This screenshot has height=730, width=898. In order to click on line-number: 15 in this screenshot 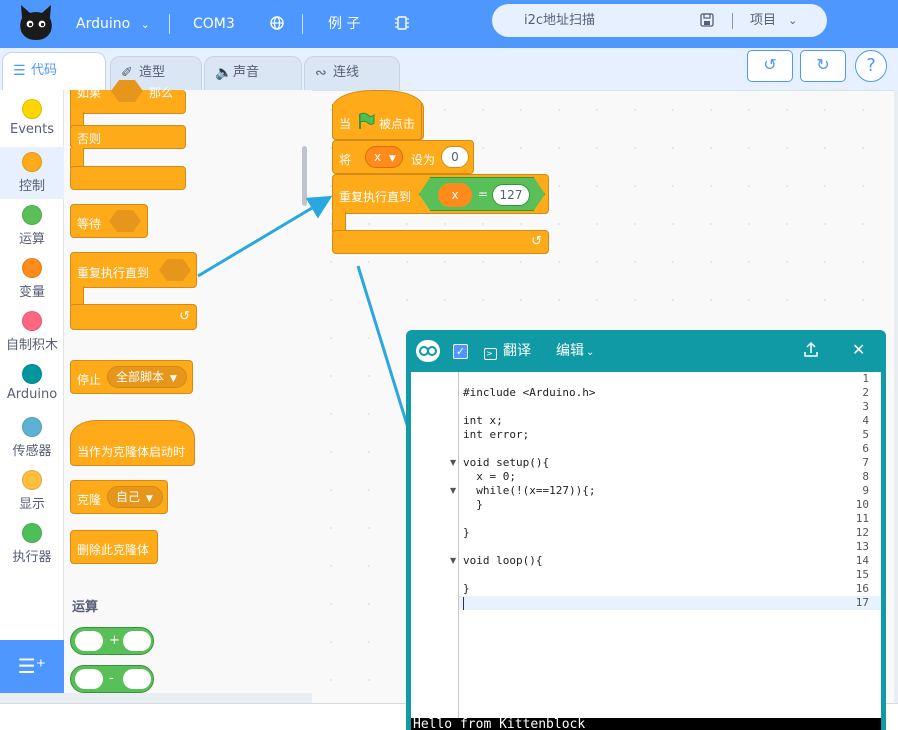, I will do `click(862, 574)`.